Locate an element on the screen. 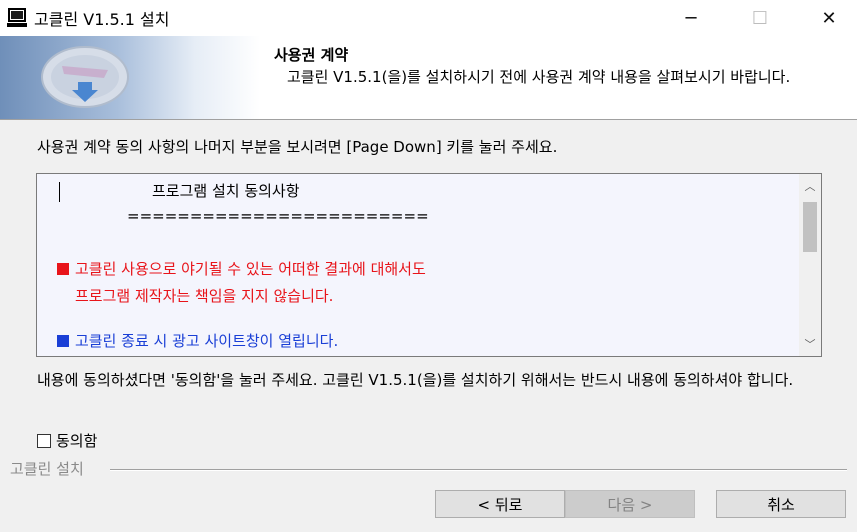 The width and height of the screenshot is (857, 532). agree-checkbox-row: 동의함 is located at coordinates (67, 440).